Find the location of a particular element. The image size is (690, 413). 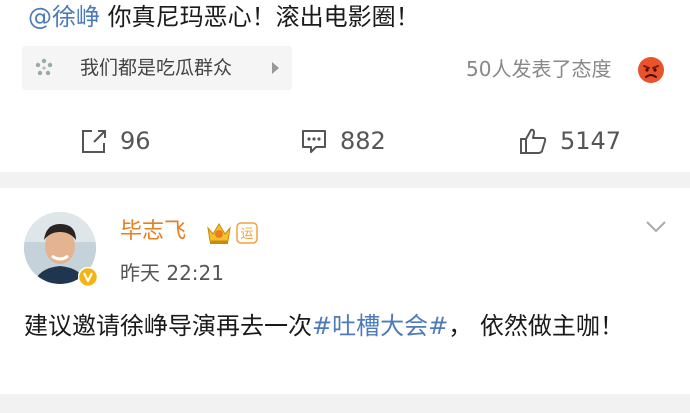

verified-icon is located at coordinates (88, 277).